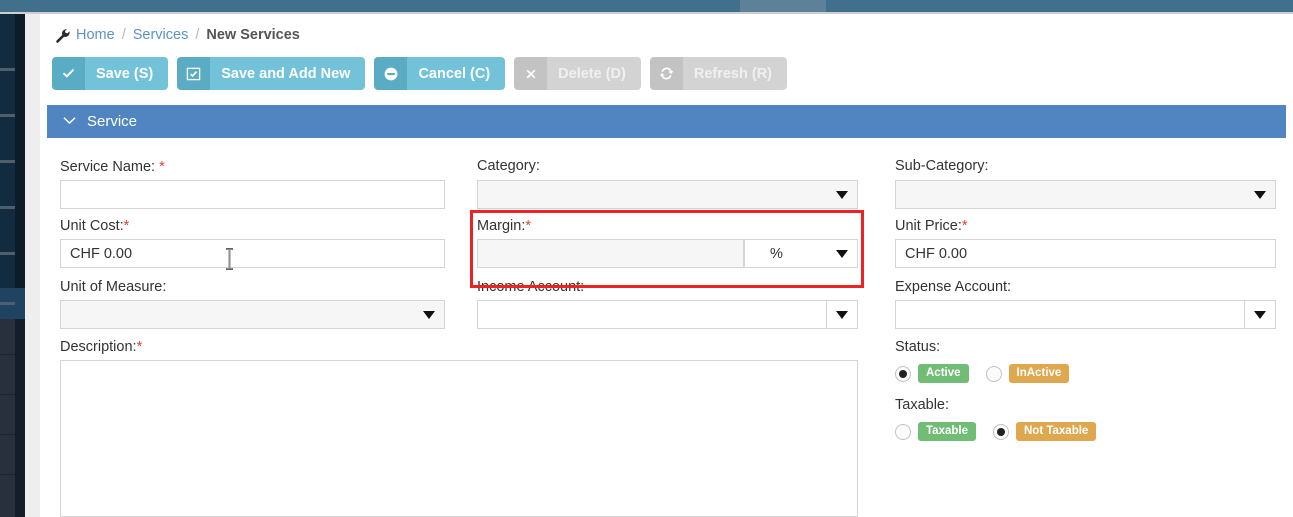  Describe the element at coordinates (667, 314) in the screenshot. I see `income-account-dropdown` at that location.